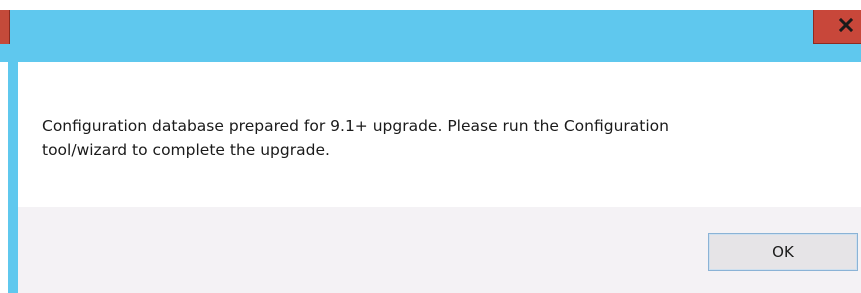  Describe the element at coordinates (783, 252) in the screenshot. I see `ok-button: OK` at that location.